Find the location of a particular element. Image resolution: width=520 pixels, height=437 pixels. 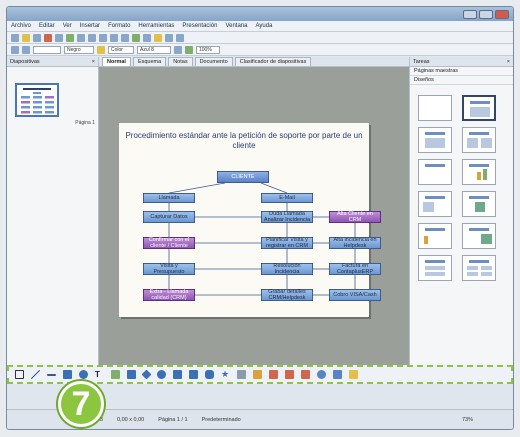

redo-icon is located at coordinates (125, 37).